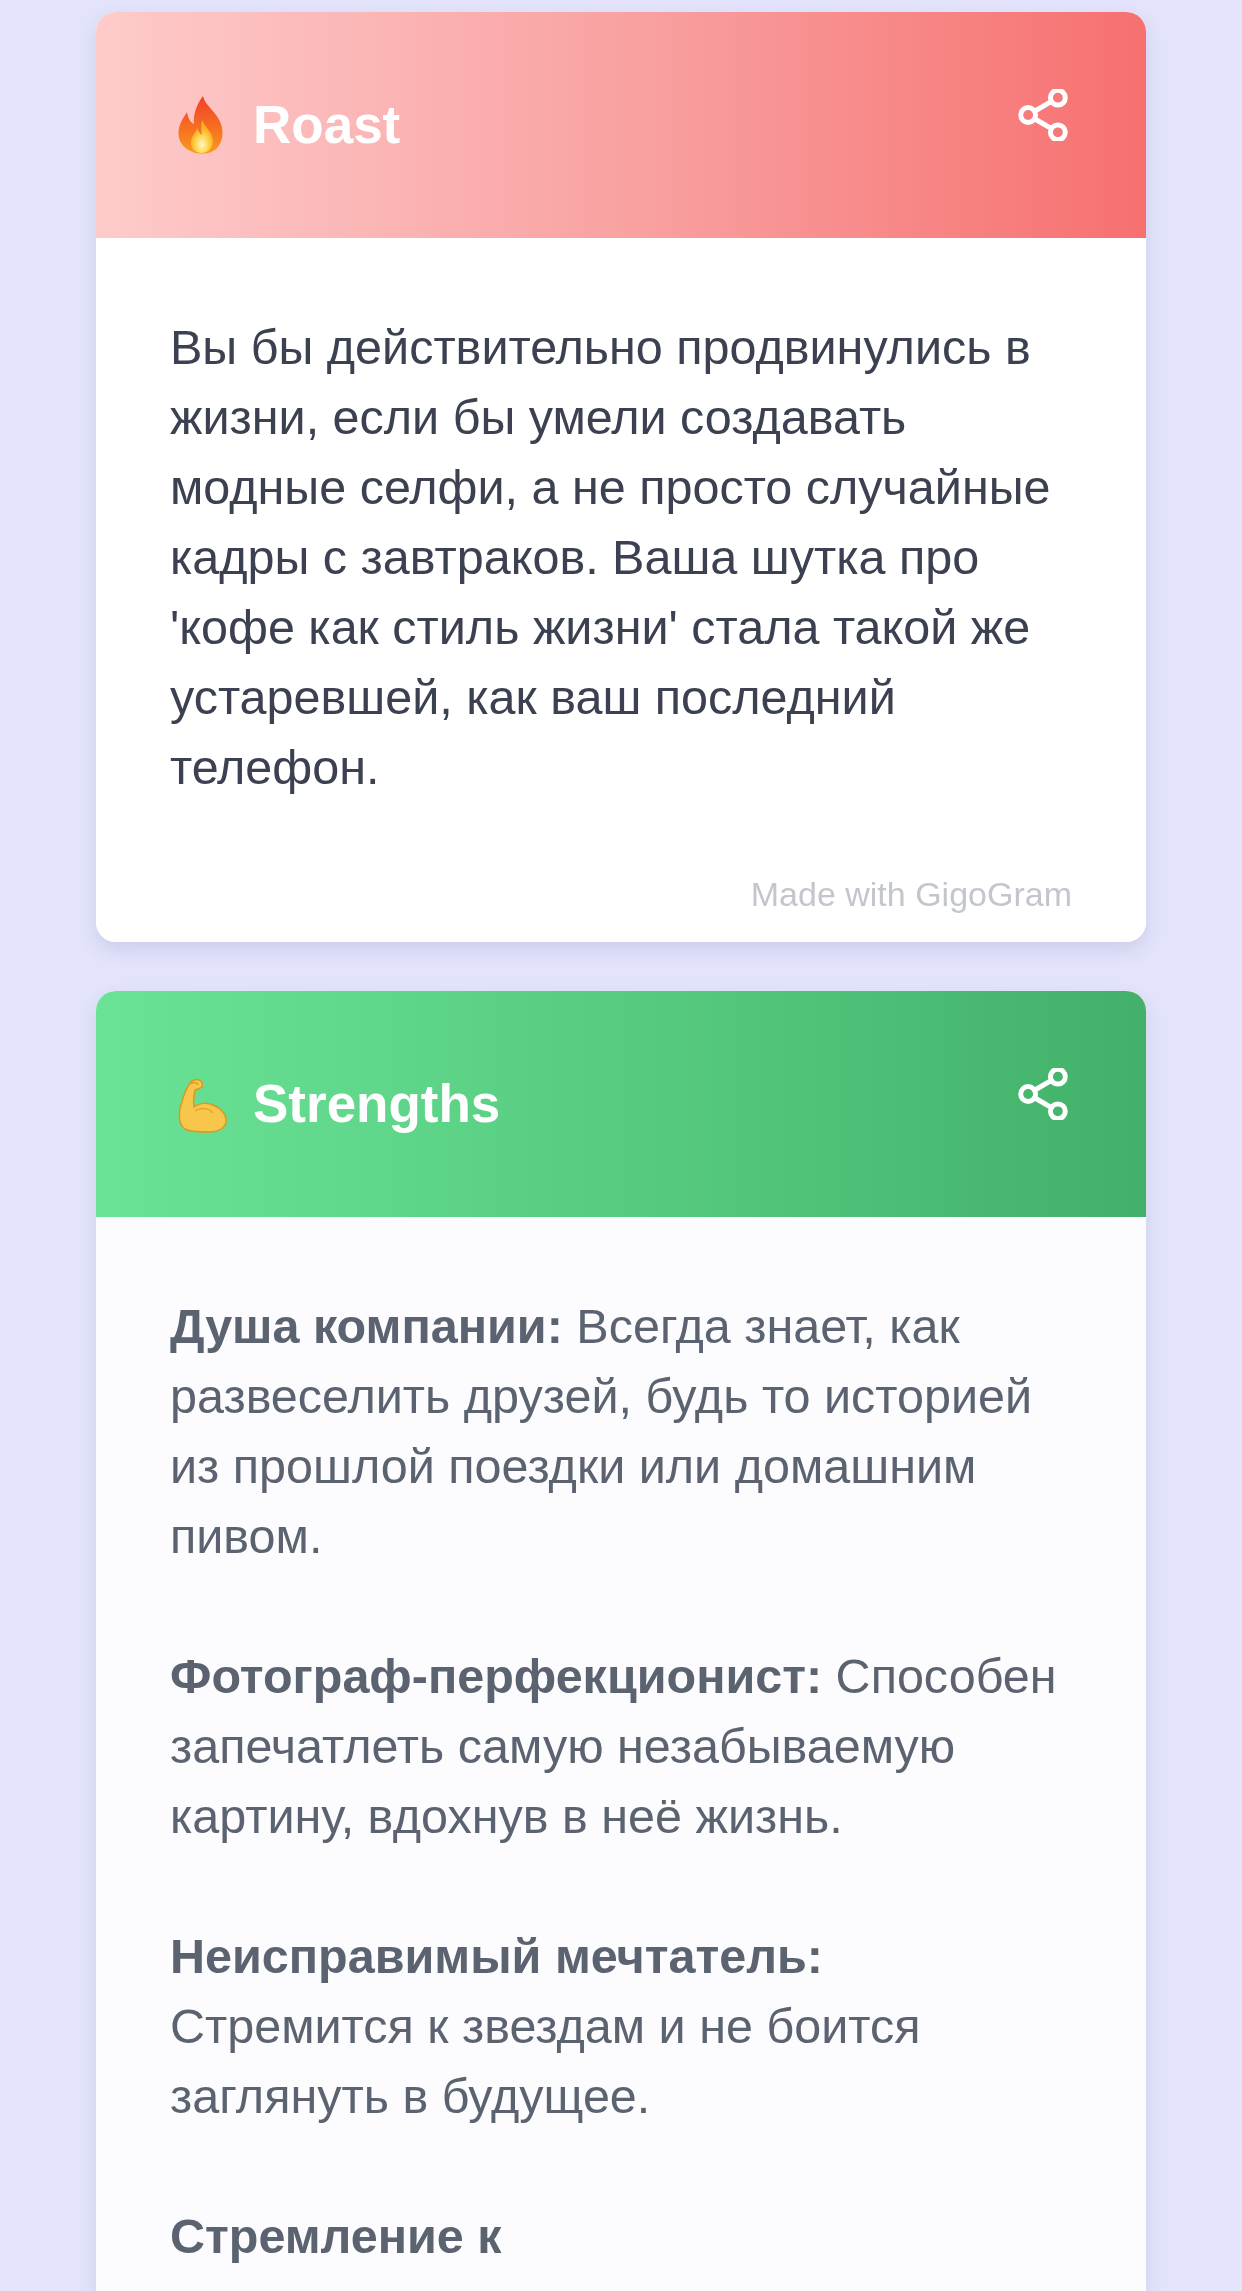  What do you see at coordinates (546, 2026) in the screenshot?
I see `strength-paragraph: Неисправимый мечтатель: Стремится к звездам и не боится заглянуть в будущее.` at bounding box center [546, 2026].